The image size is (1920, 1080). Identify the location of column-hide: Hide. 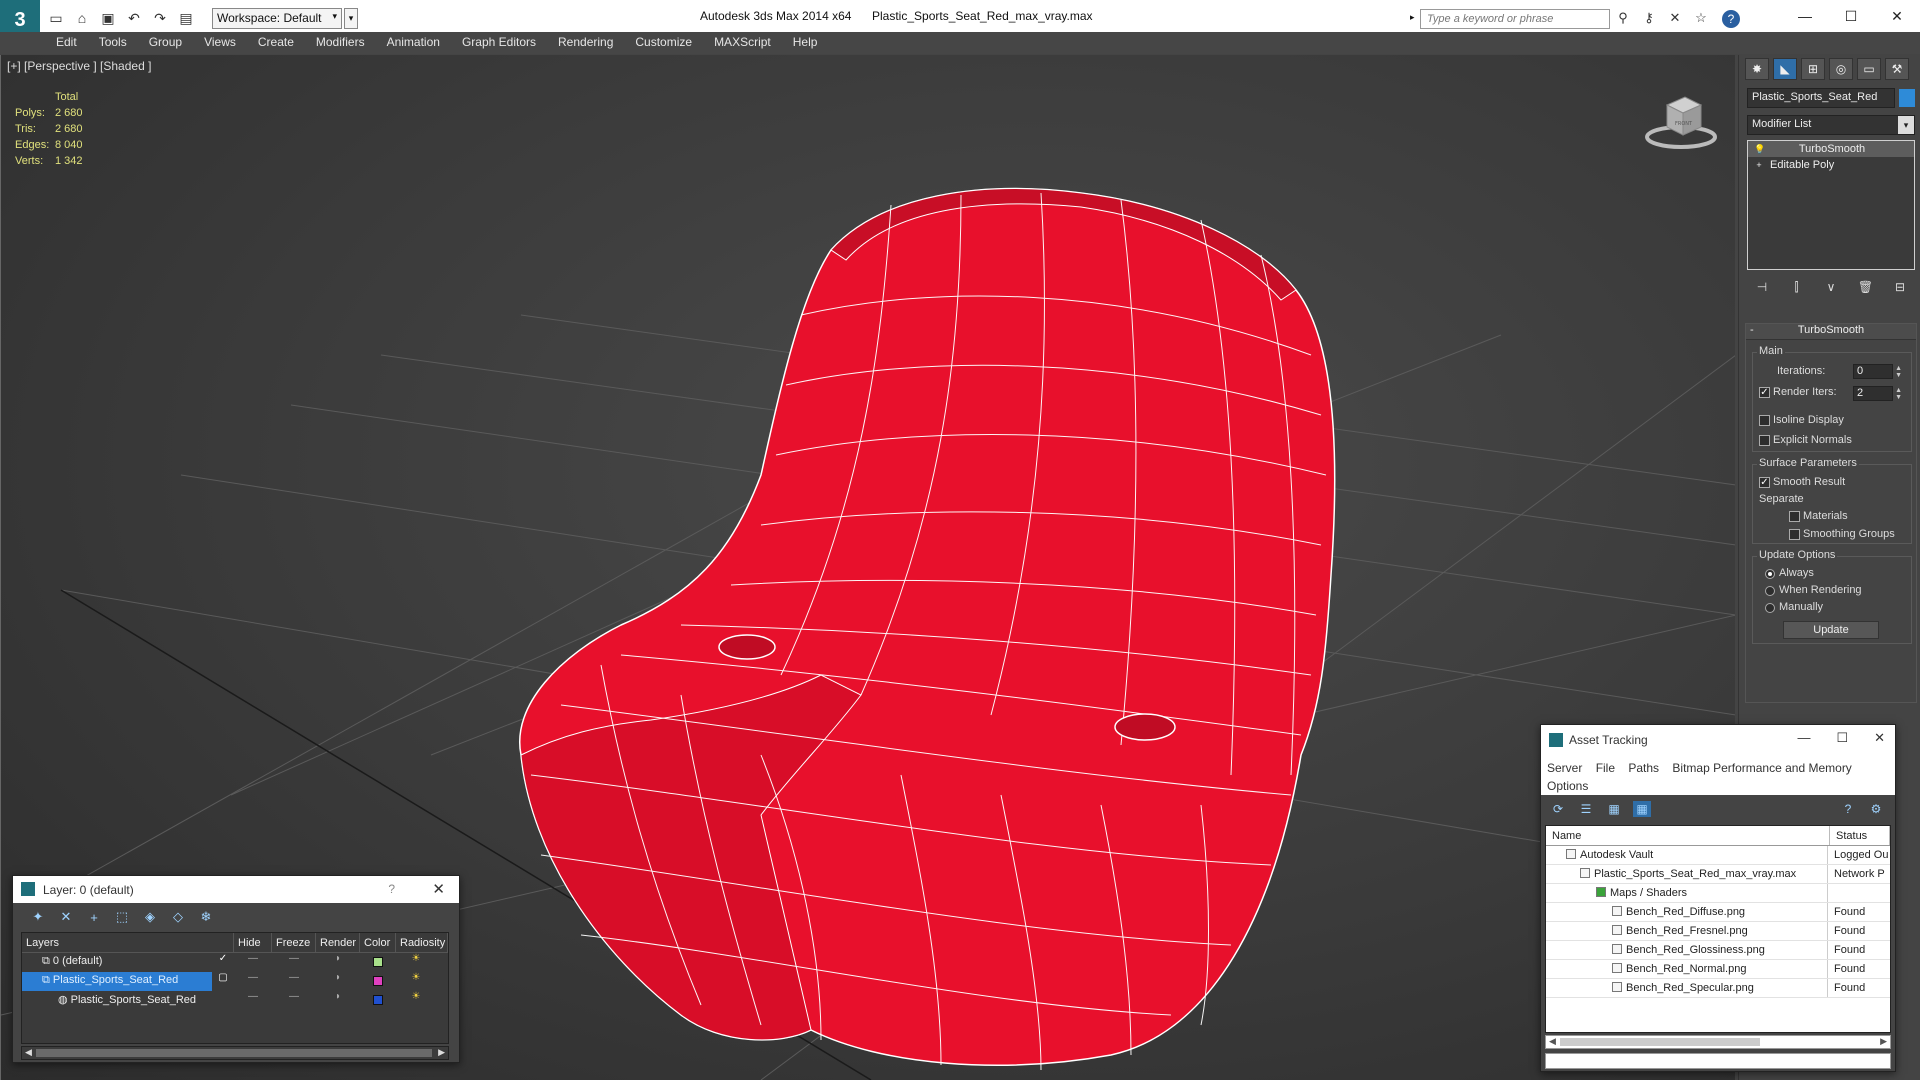
(253, 942).